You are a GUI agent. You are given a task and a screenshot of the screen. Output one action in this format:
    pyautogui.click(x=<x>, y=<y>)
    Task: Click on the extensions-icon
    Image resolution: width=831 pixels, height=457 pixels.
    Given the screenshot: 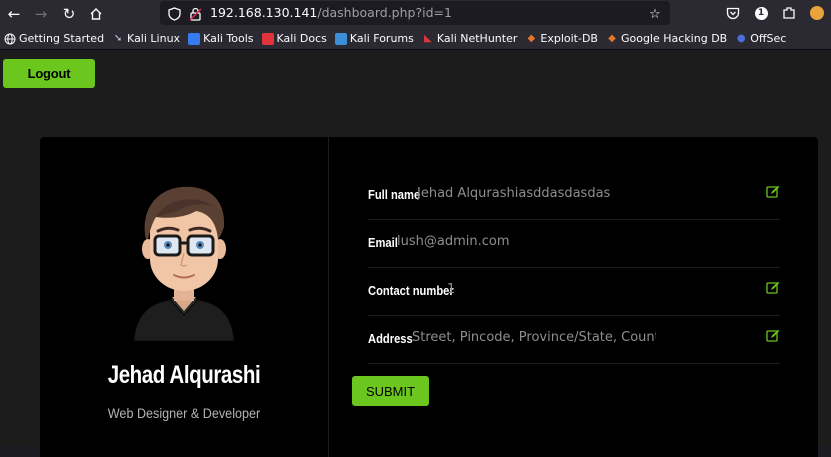 What is the action you would take?
    pyautogui.click(x=789, y=13)
    